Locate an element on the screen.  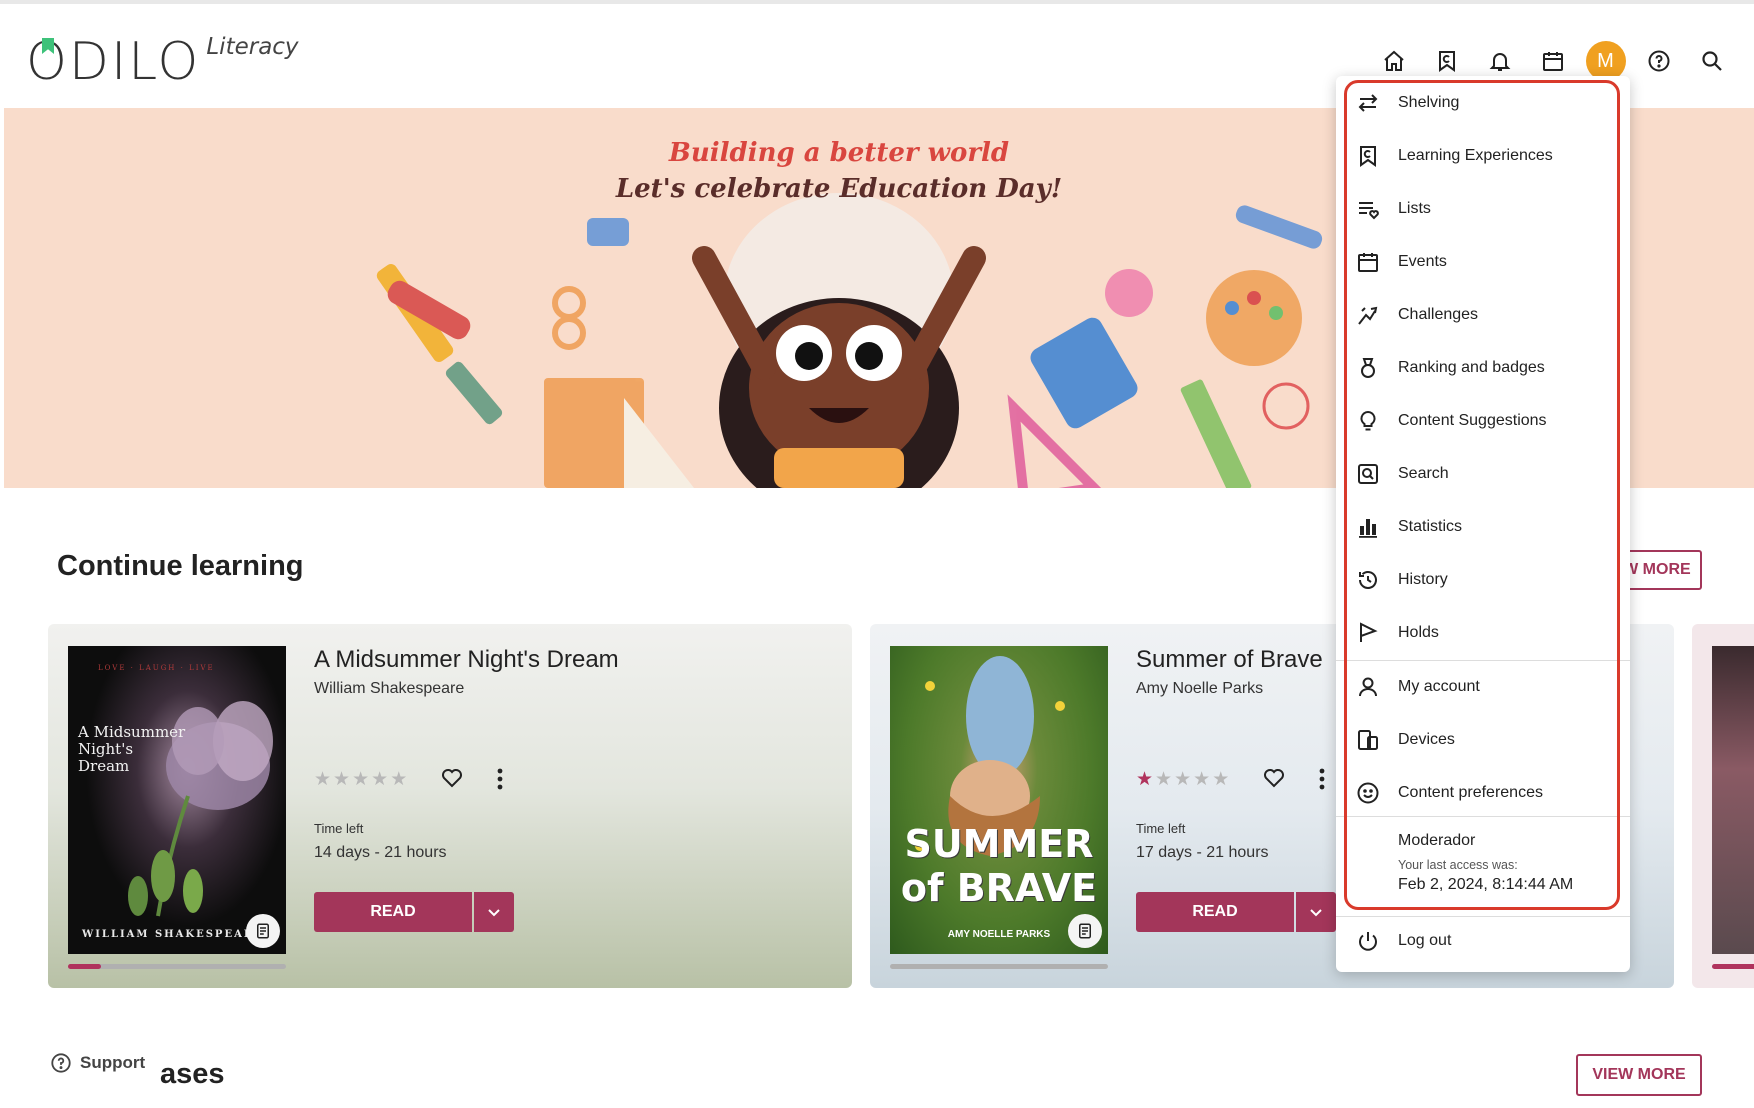
book-author: Amy Noelle Parks is located at coordinates (1199, 689).